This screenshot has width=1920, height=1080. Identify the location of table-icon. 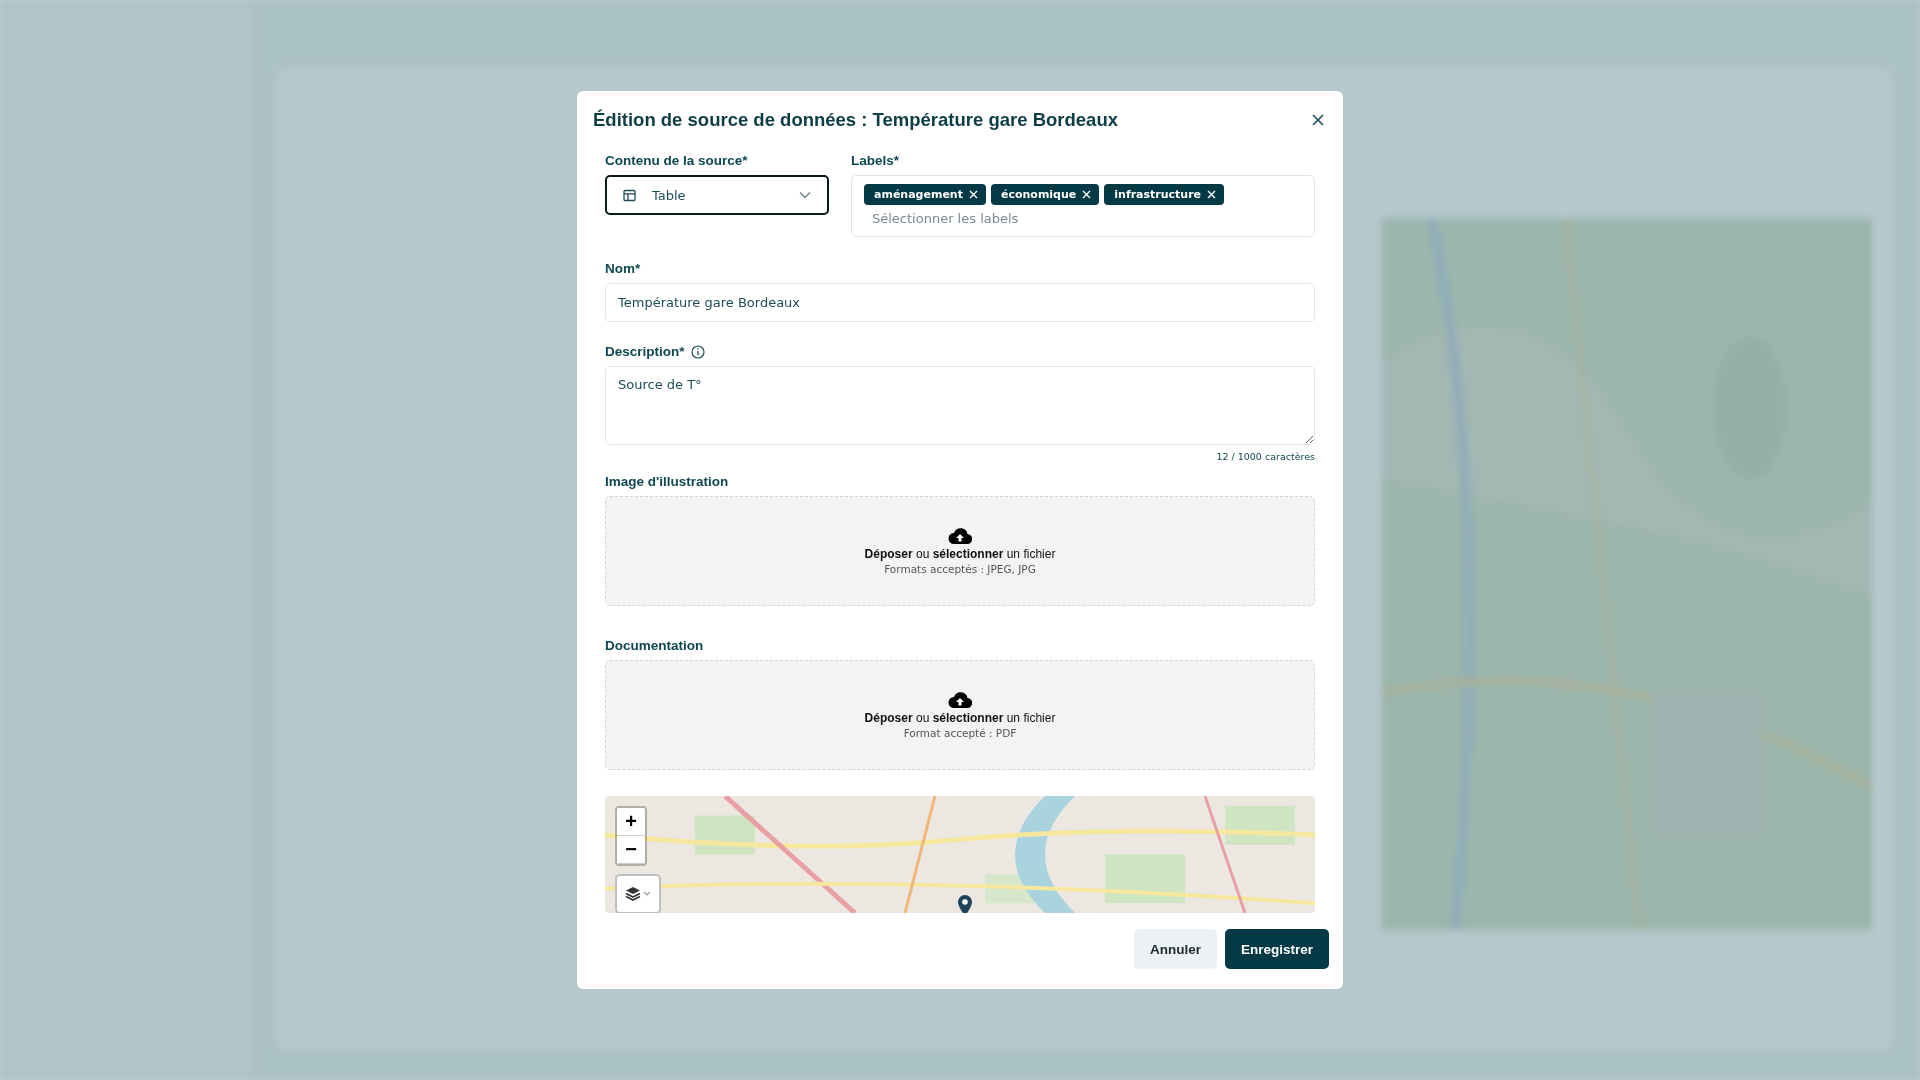
(629, 195).